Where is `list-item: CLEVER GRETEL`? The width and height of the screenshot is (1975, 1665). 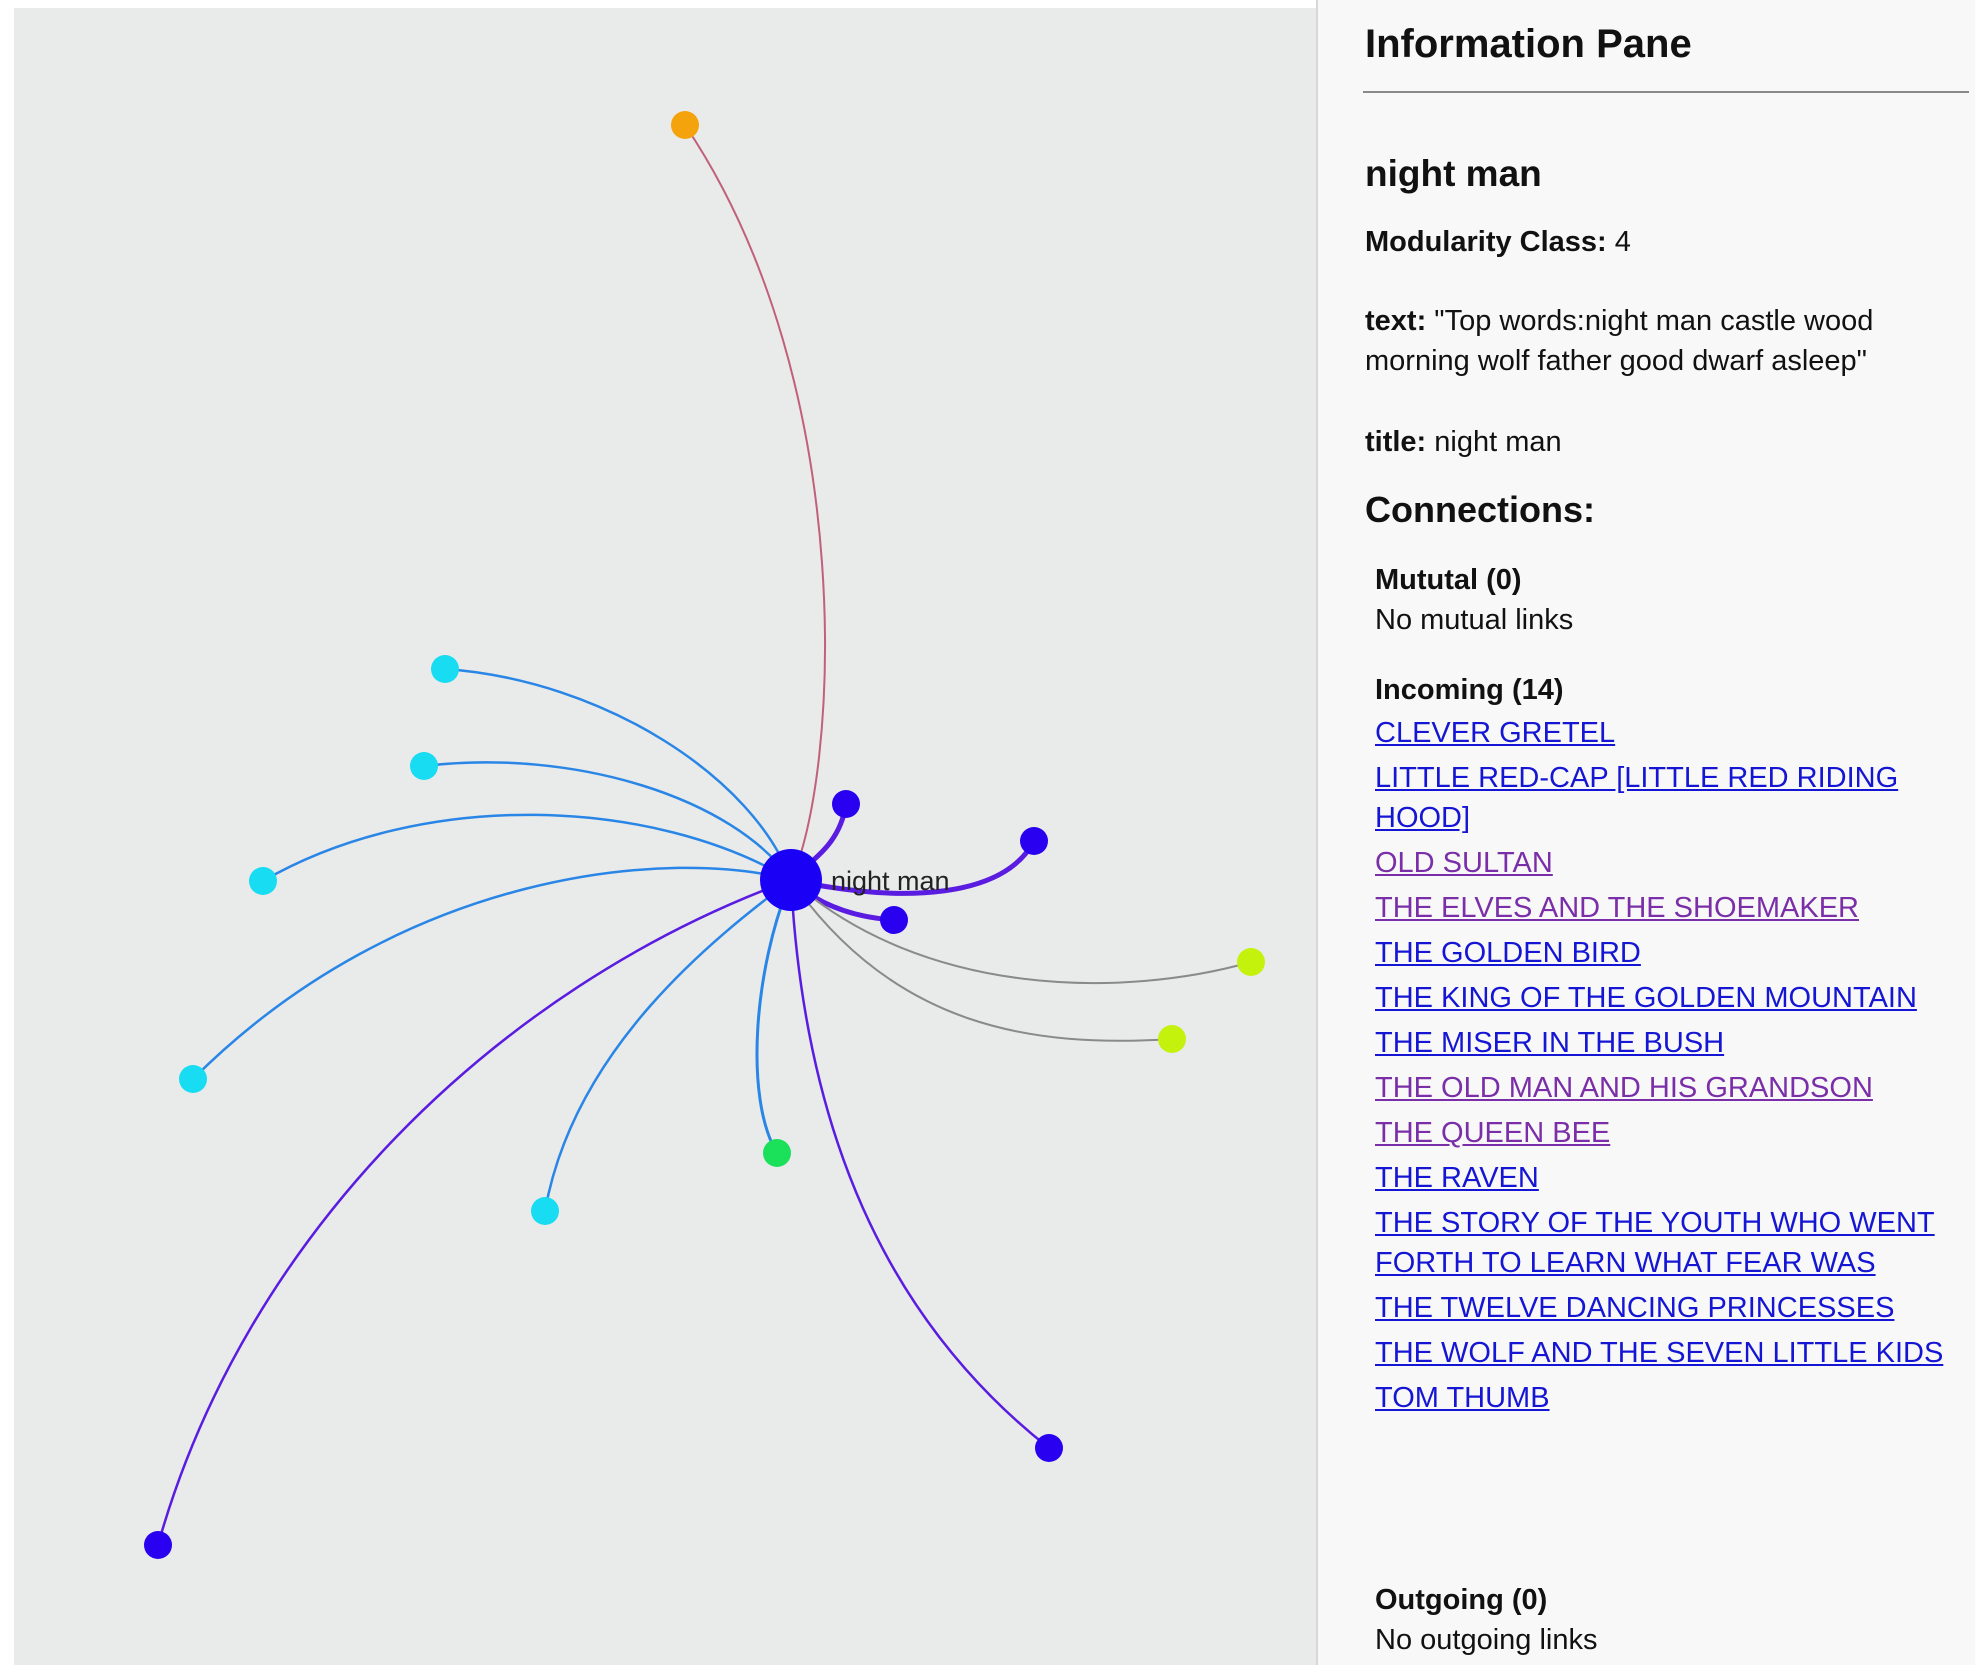 list-item: CLEVER GRETEL is located at coordinates (1667, 733).